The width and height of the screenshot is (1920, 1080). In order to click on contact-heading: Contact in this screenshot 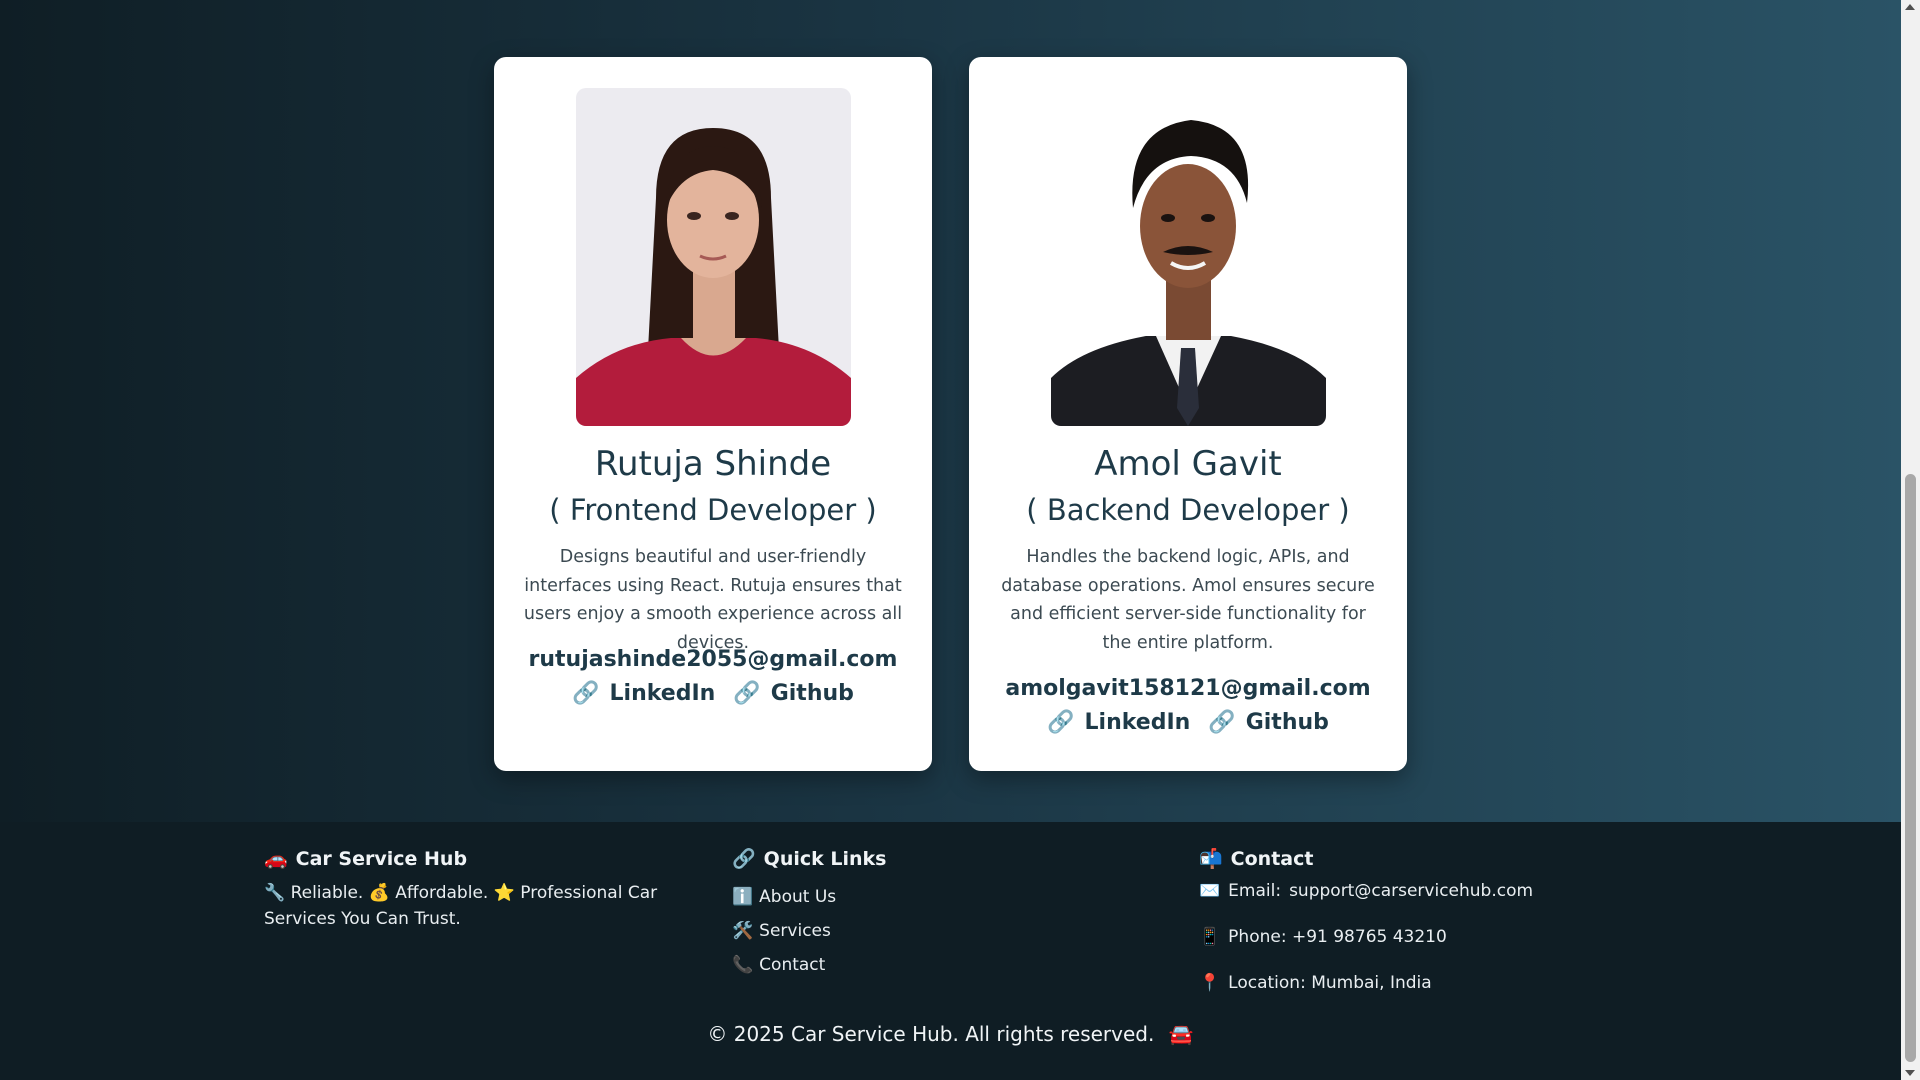, I will do `click(1272, 858)`.